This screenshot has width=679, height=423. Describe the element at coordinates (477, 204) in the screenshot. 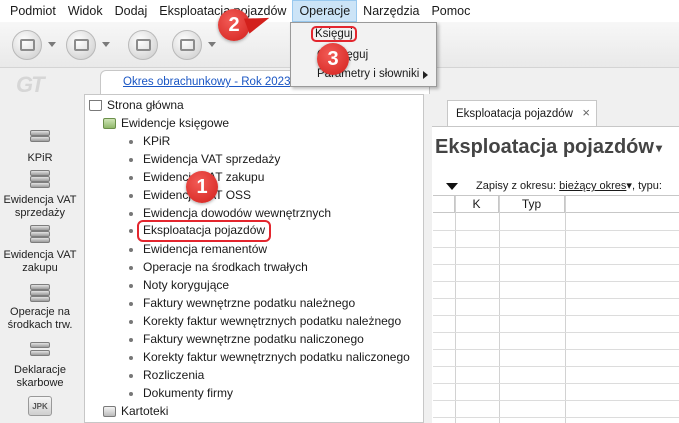

I see `grid-header-k: K` at that location.